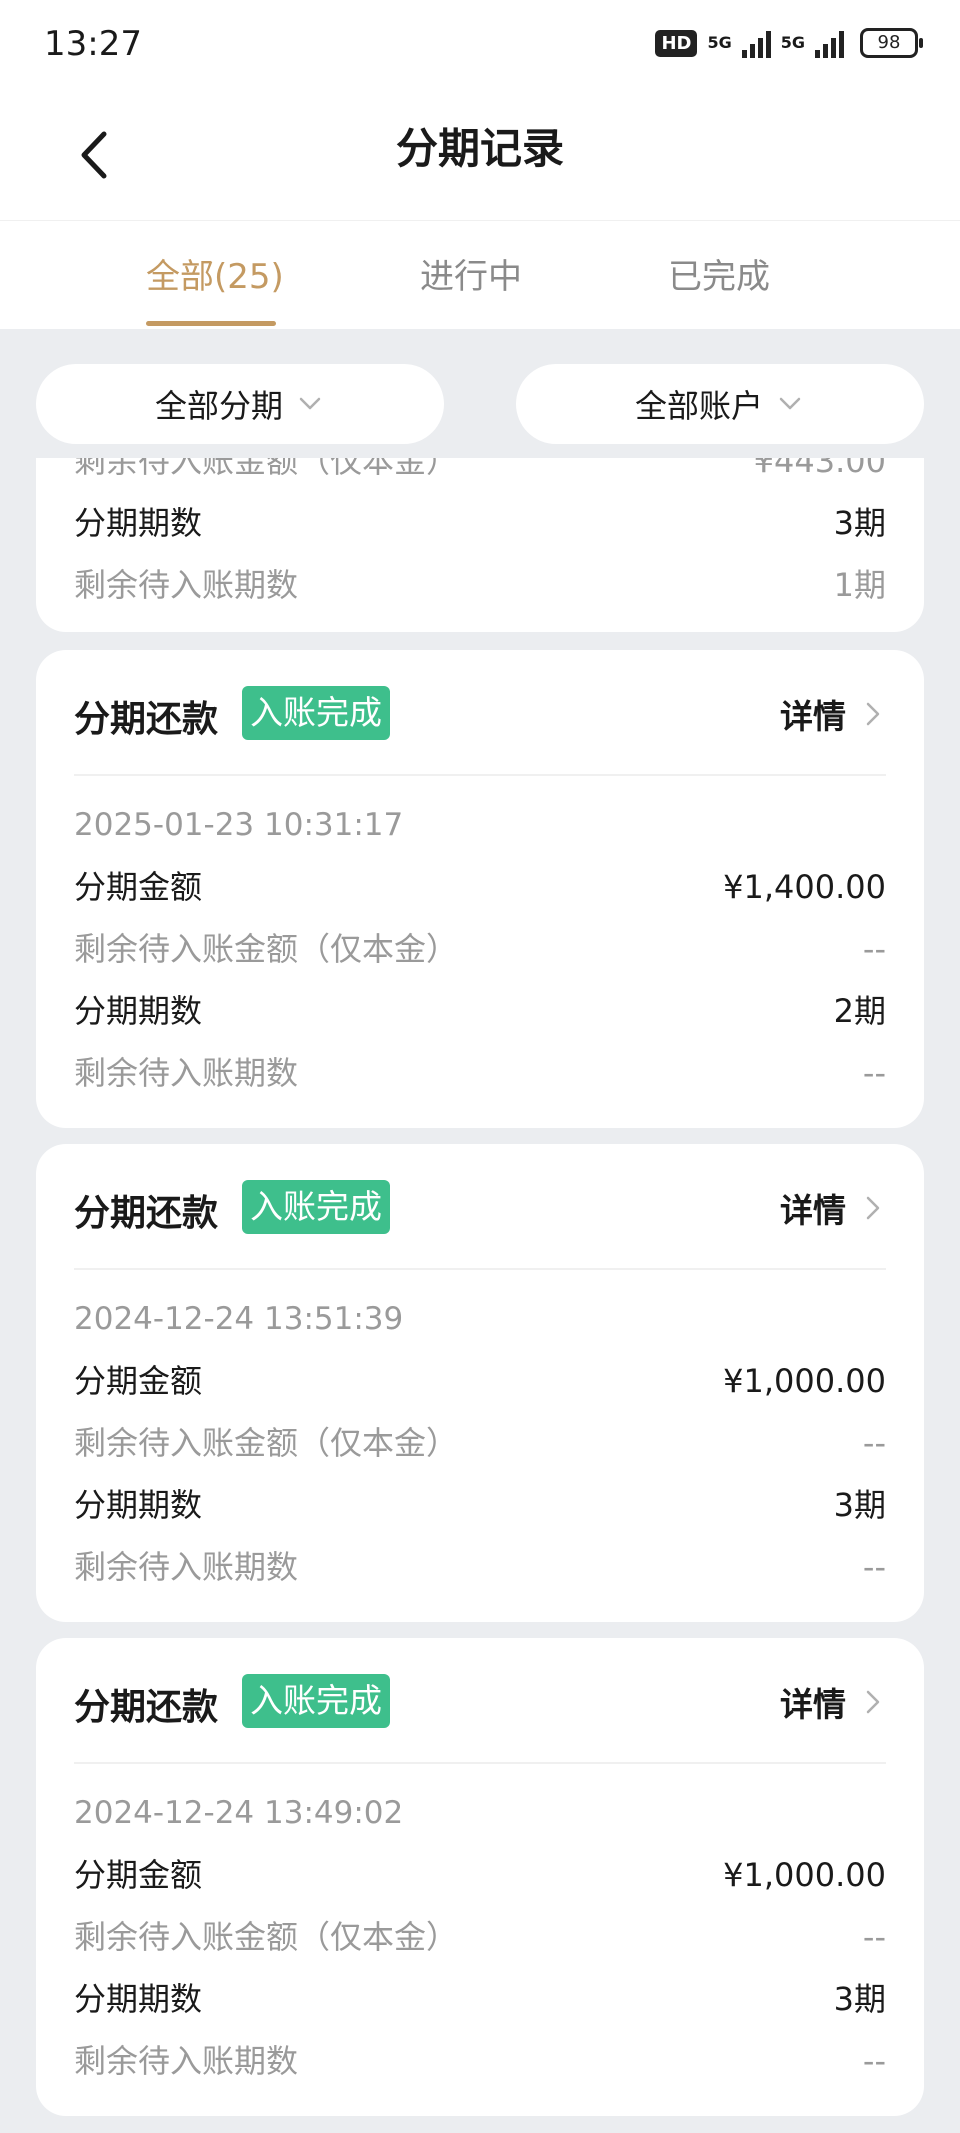  What do you see at coordinates (819, 469) in the screenshot?
I see `row-value: ¥443.00` at bounding box center [819, 469].